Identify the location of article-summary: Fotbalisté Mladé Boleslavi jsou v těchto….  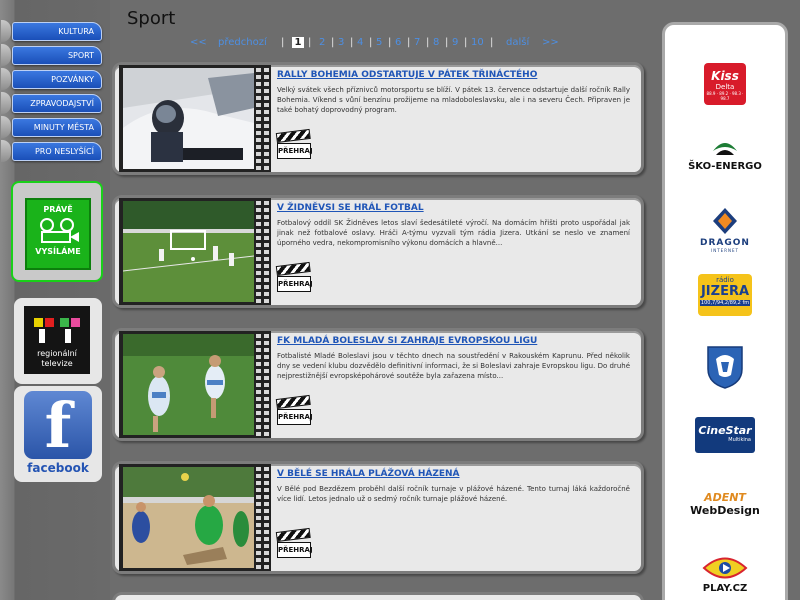
(453, 366).